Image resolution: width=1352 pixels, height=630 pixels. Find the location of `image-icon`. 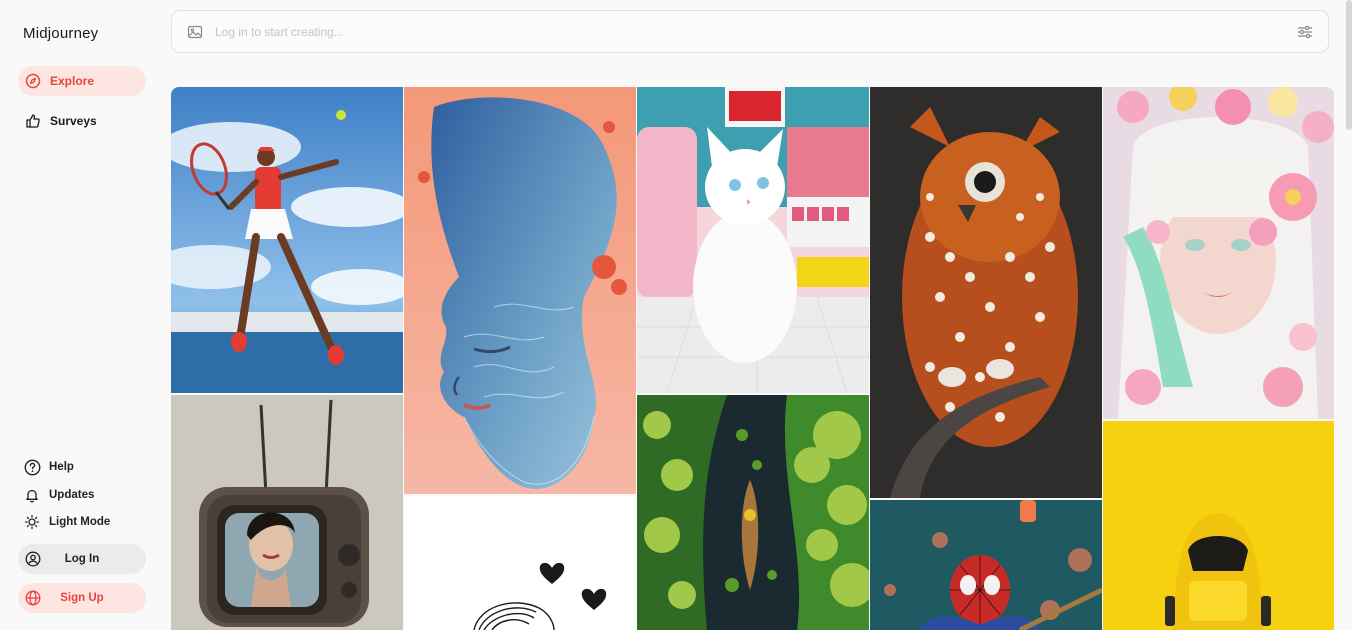

image-icon is located at coordinates (195, 32).